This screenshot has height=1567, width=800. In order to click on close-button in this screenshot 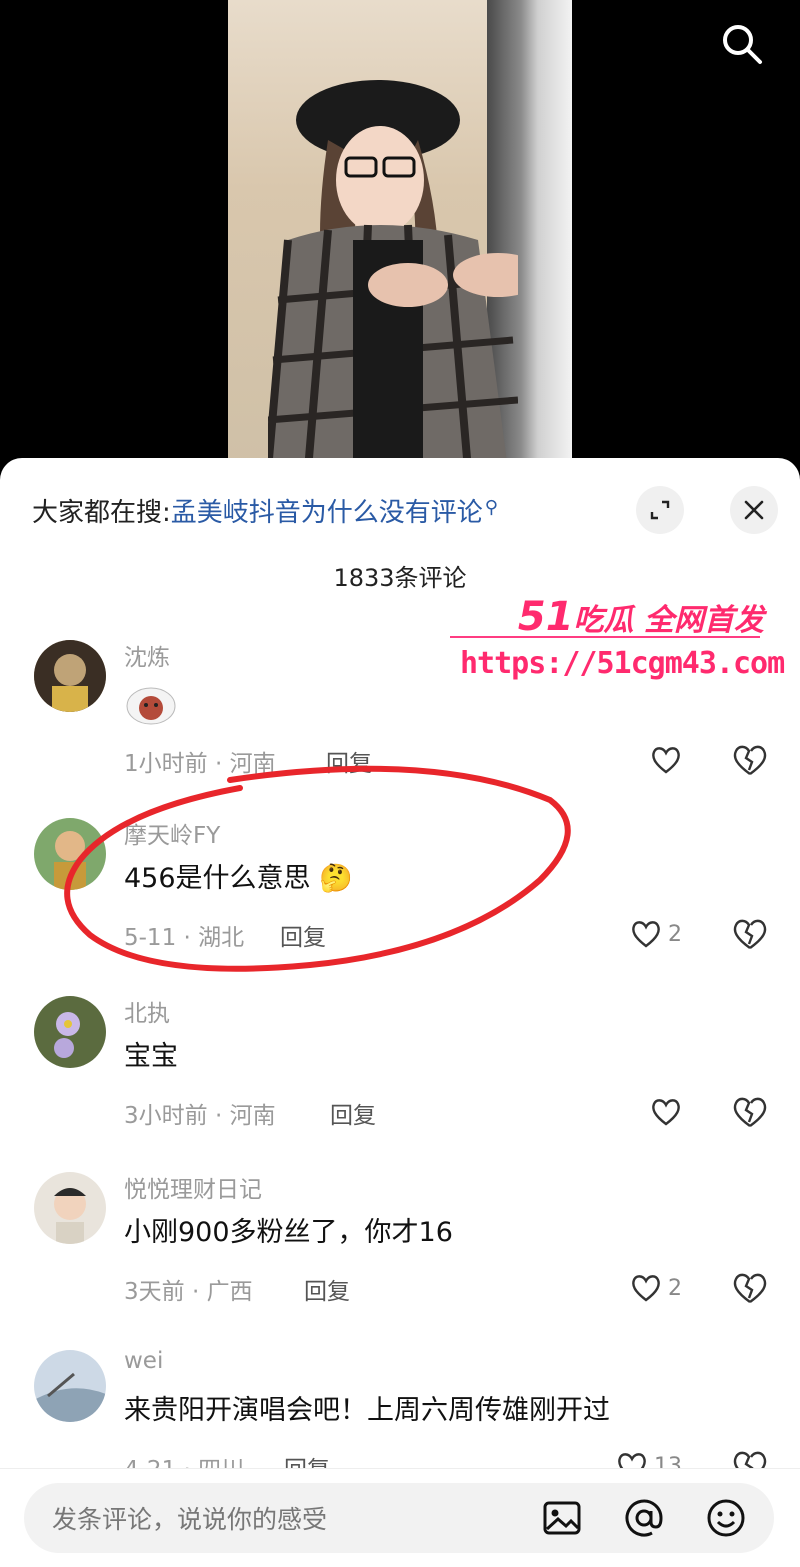, I will do `click(754, 510)`.